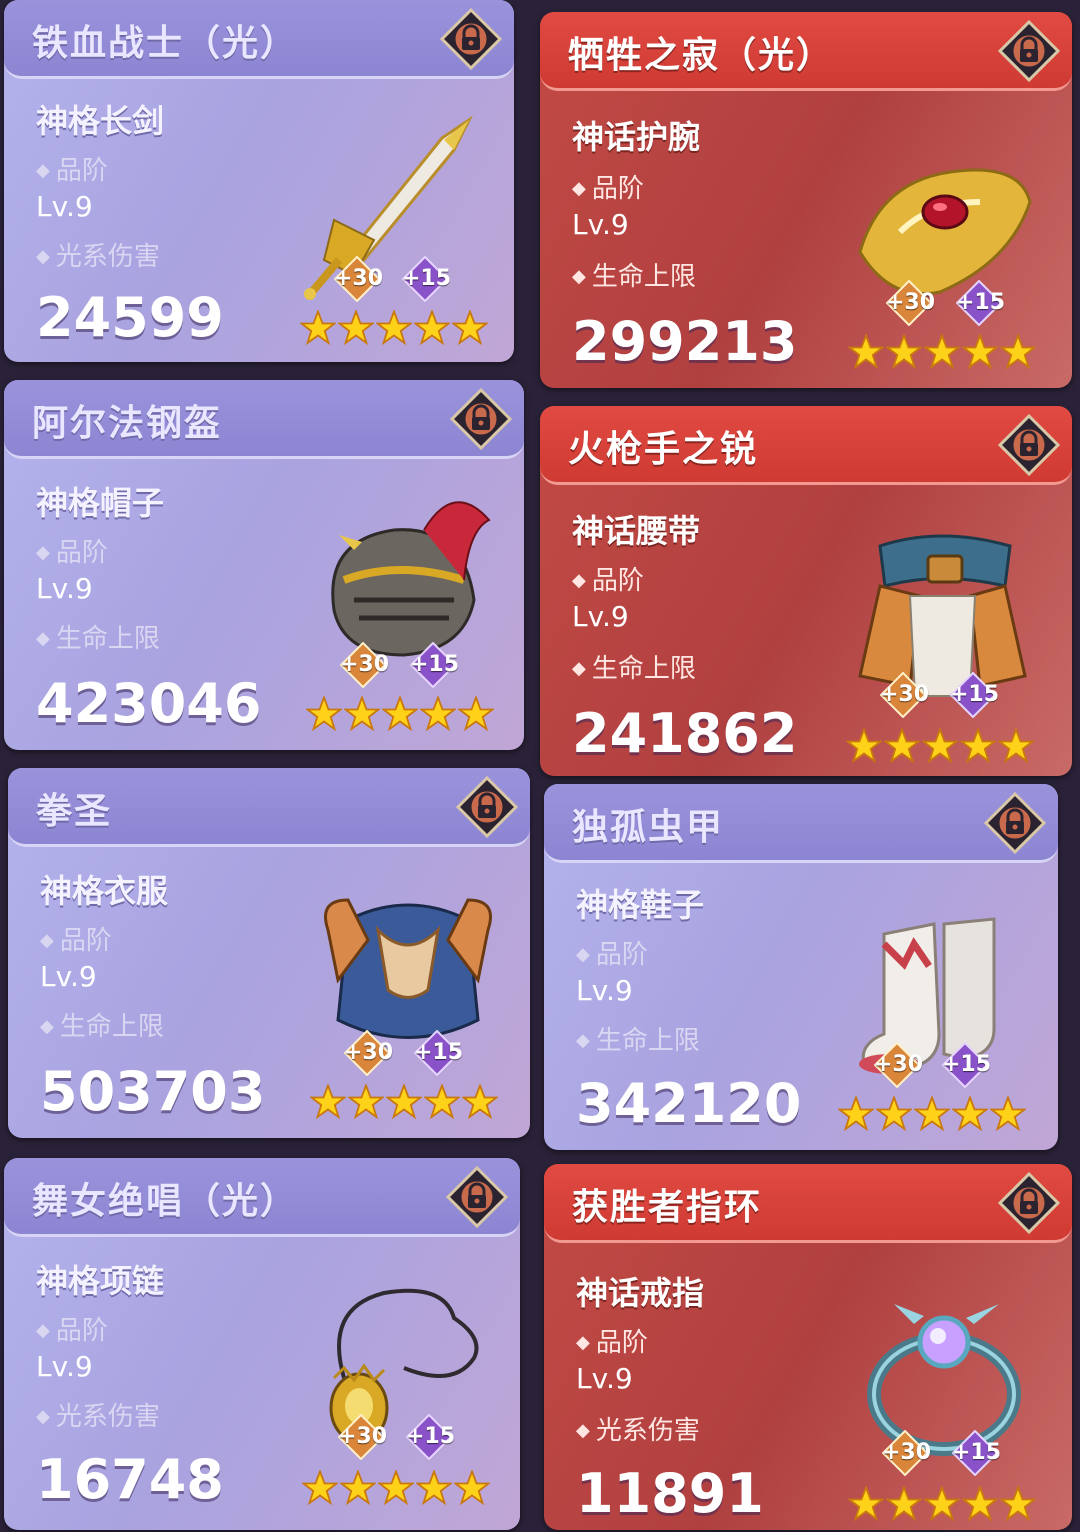 This screenshot has width=1080, height=1532. I want to click on item-name: 神格长剑, so click(100, 121).